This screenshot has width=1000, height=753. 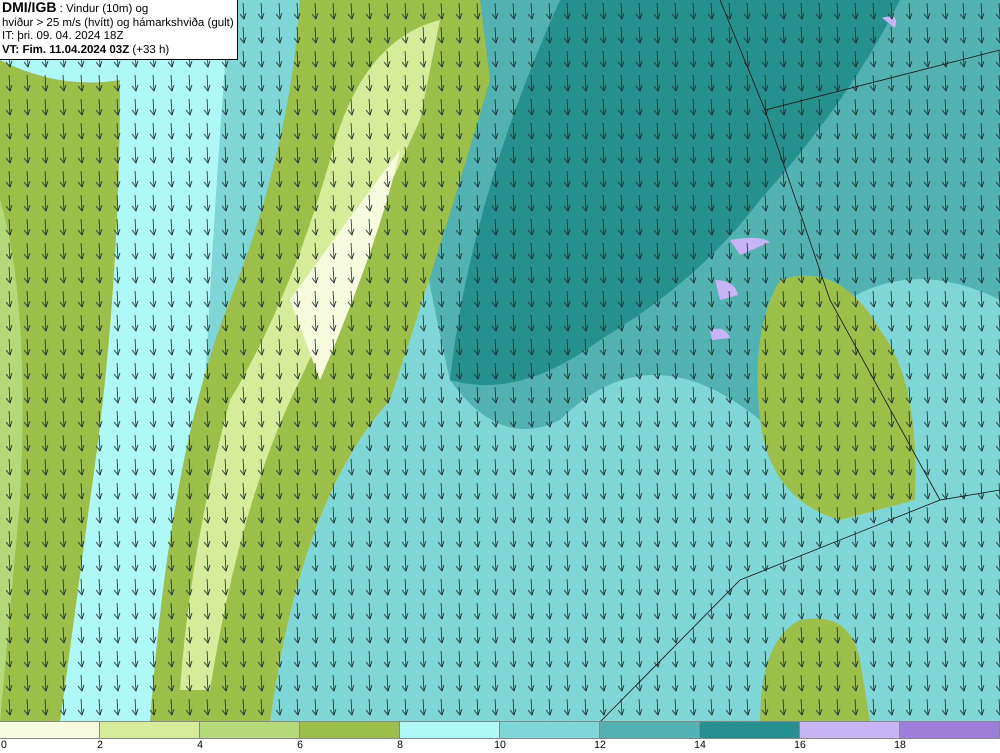 I want to click on header-line: VT: Fim. 11.04.2024 03Z (+33 h), so click(x=86, y=50).